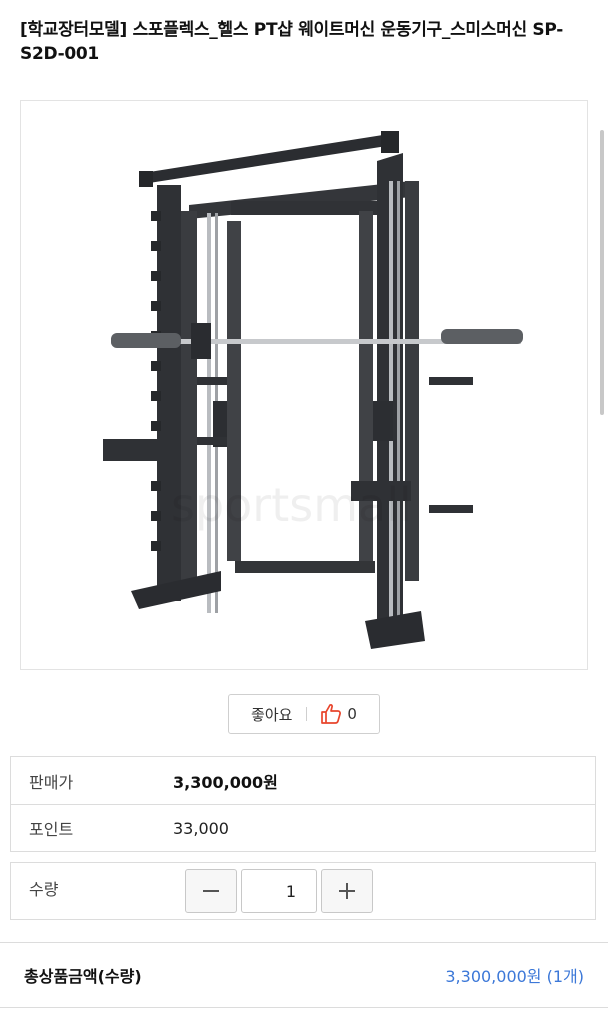 The width and height of the screenshot is (608, 1024). I want to click on total-label: 총상품금액(수량), so click(83, 976).